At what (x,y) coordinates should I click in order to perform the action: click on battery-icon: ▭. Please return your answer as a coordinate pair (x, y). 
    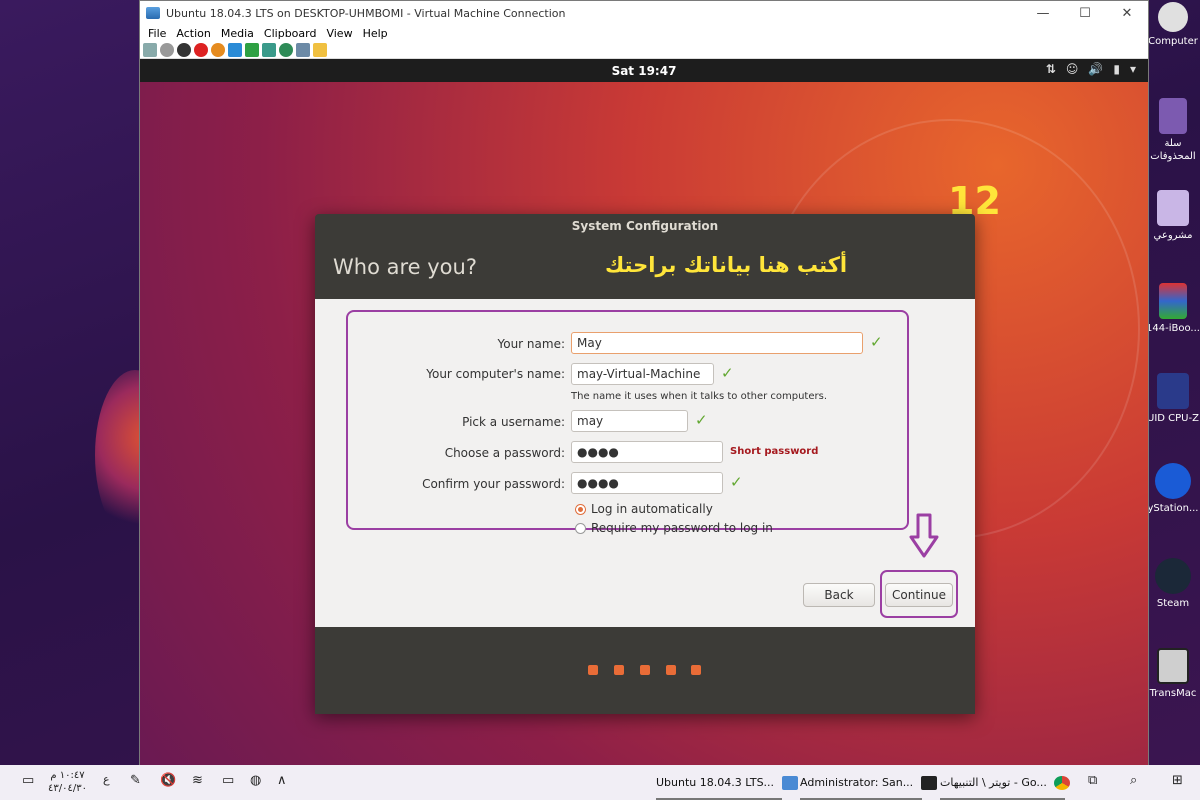
    Looking at the image, I should click on (228, 780).